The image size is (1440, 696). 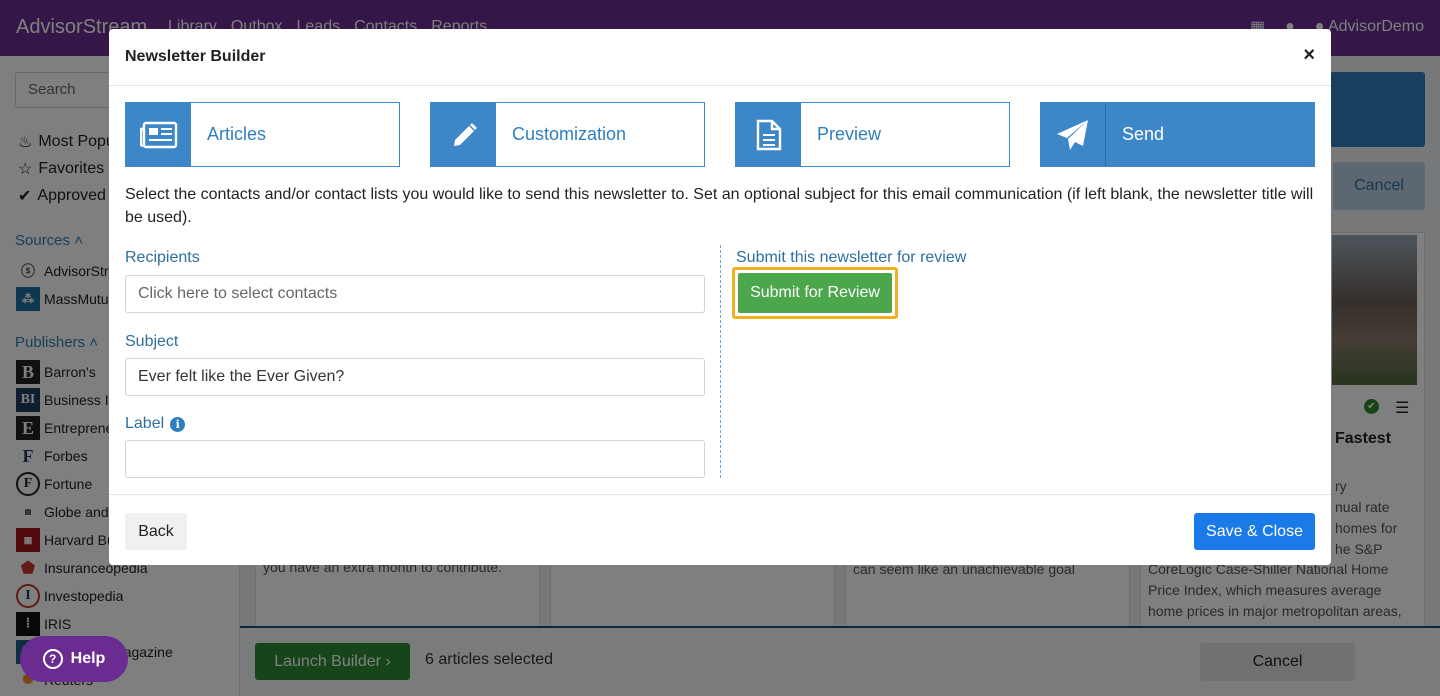 I want to click on submit-for-review-button: Submit for Review, so click(x=815, y=293).